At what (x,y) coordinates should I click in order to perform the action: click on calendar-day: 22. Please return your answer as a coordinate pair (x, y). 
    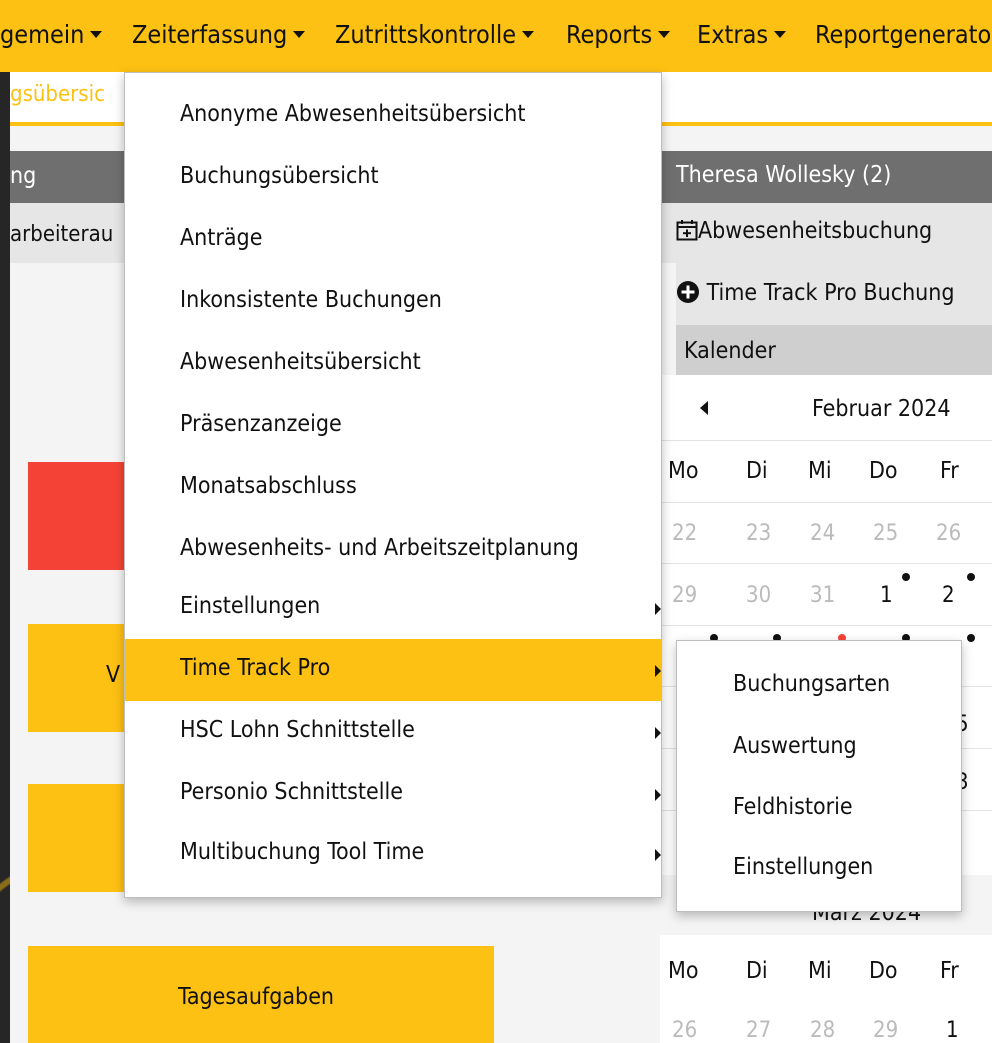
    Looking at the image, I should click on (684, 533).